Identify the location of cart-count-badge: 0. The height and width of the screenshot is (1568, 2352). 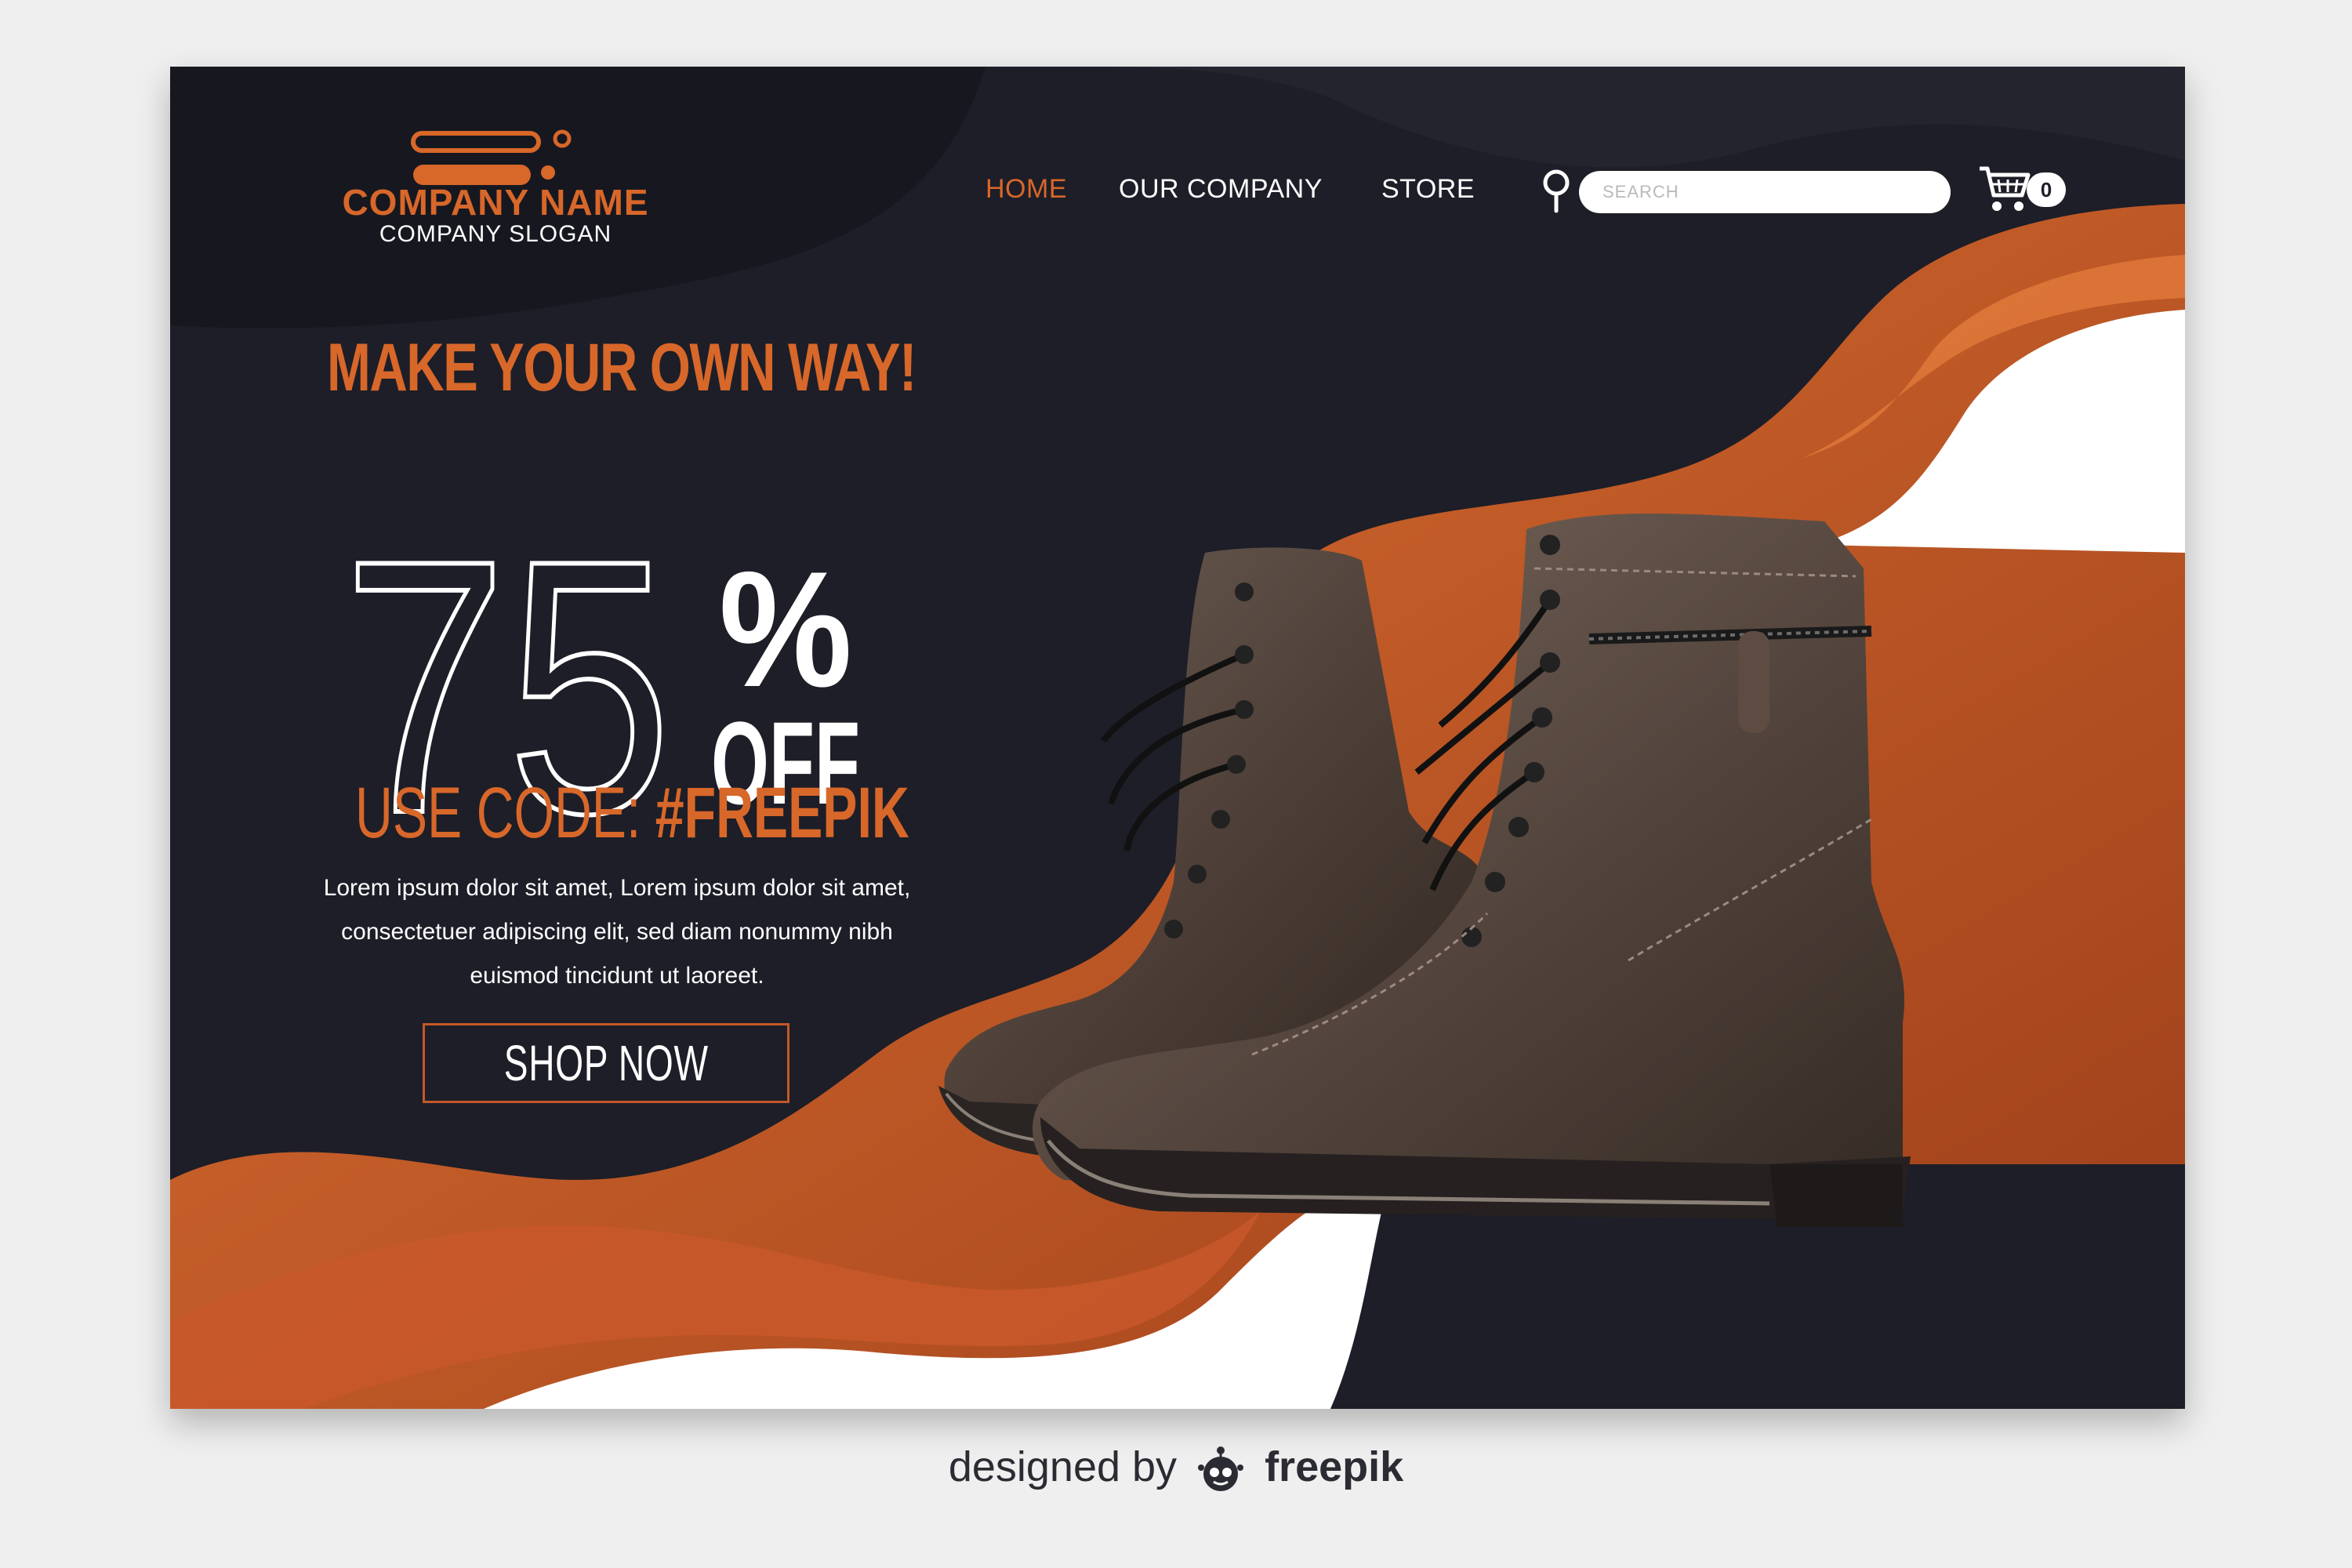
(2046, 189).